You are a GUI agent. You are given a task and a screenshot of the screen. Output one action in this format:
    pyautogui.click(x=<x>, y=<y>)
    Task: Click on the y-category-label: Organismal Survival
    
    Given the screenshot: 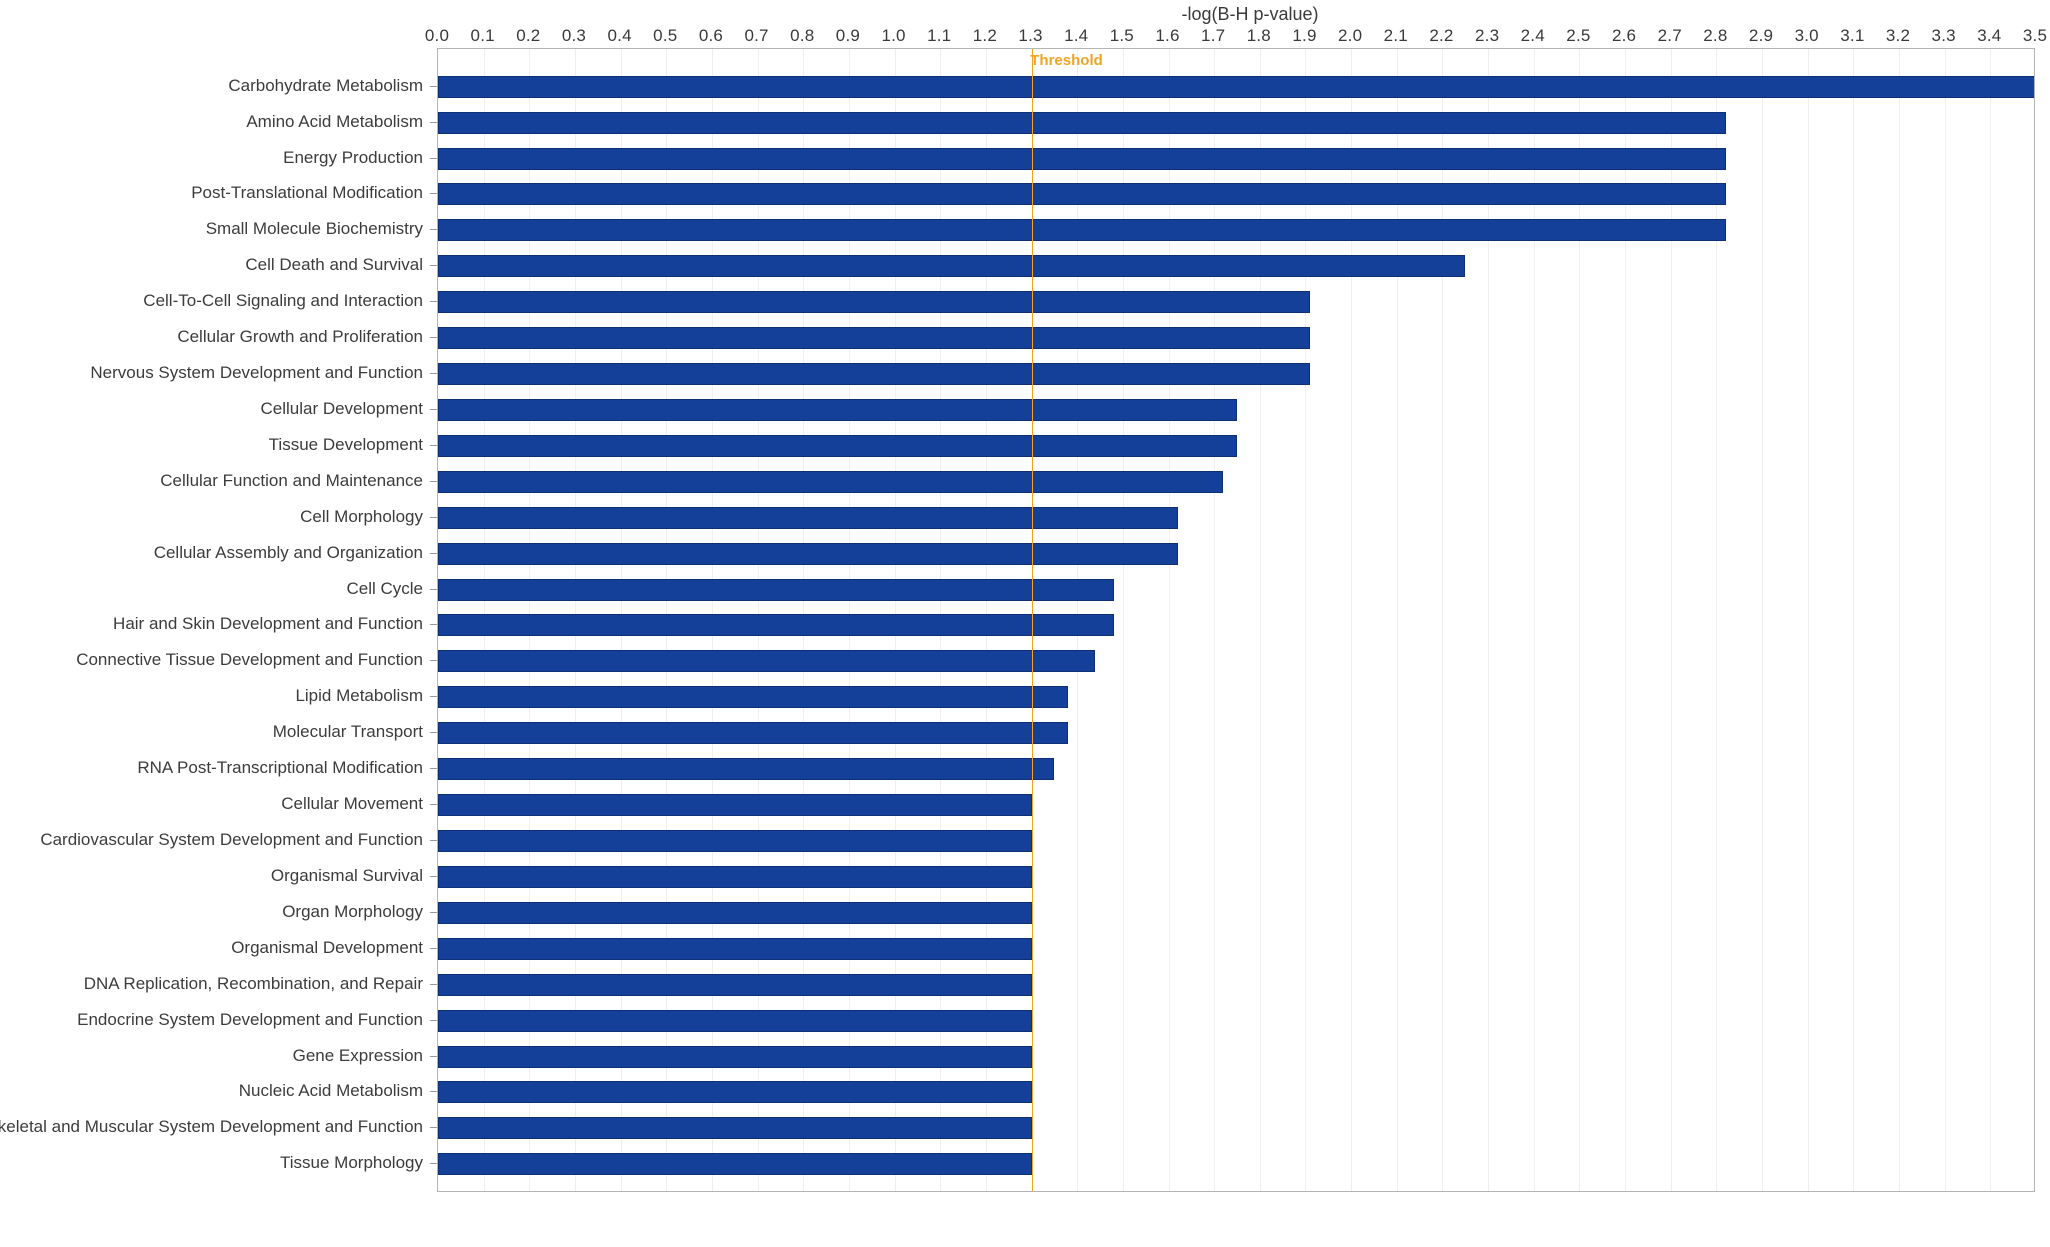 What is the action you would take?
    pyautogui.click(x=346, y=875)
    